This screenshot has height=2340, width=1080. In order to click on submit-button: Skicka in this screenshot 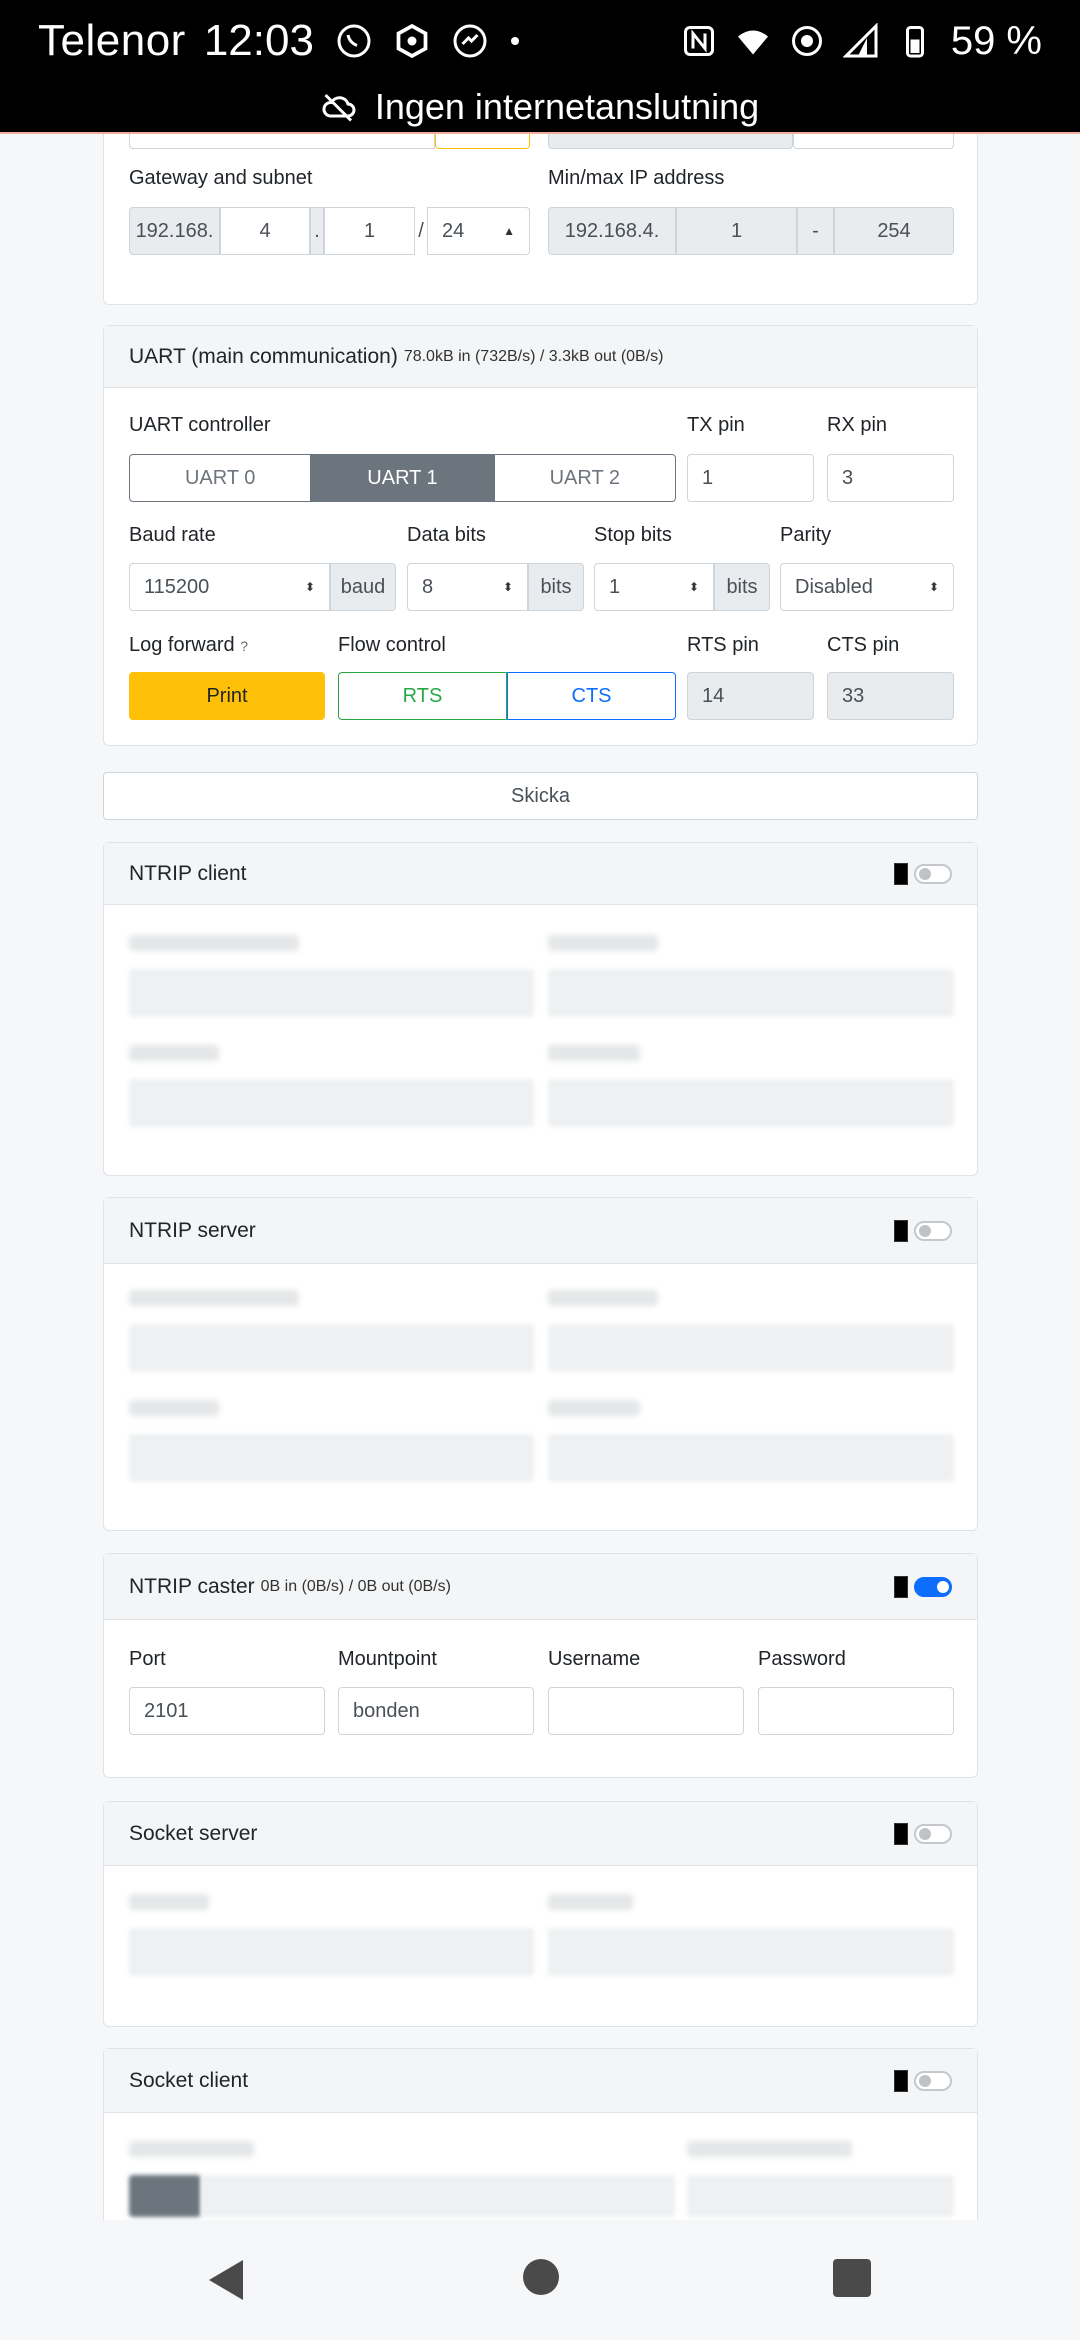, I will do `click(540, 796)`.